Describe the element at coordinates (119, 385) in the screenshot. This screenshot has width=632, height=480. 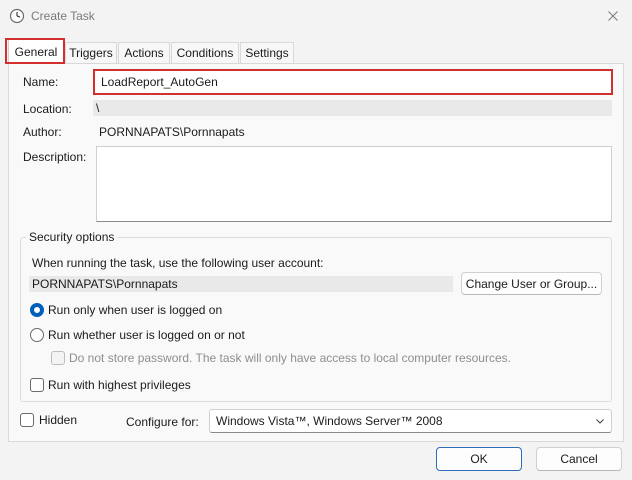
I see `highest-privileges-label: Run with highest privileges` at that location.